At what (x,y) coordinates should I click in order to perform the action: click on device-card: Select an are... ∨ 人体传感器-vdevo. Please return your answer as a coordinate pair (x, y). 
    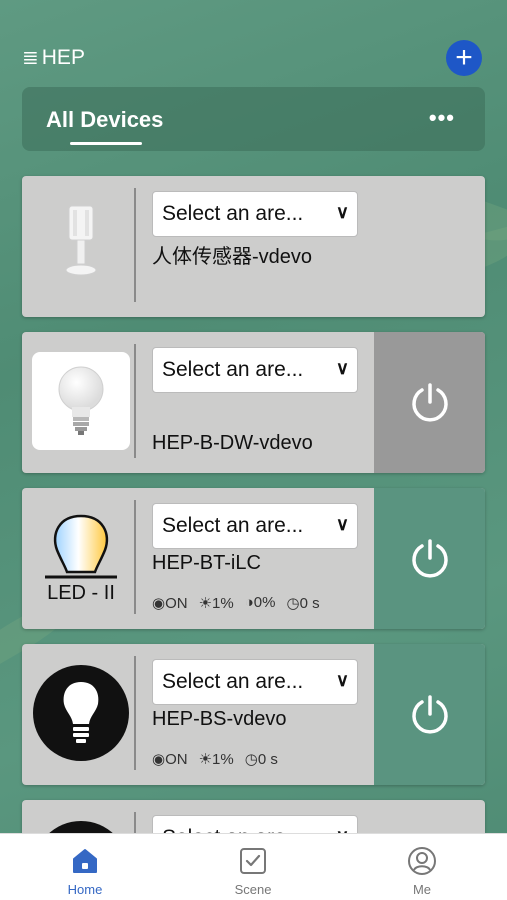
    Looking at the image, I should click on (253, 246).